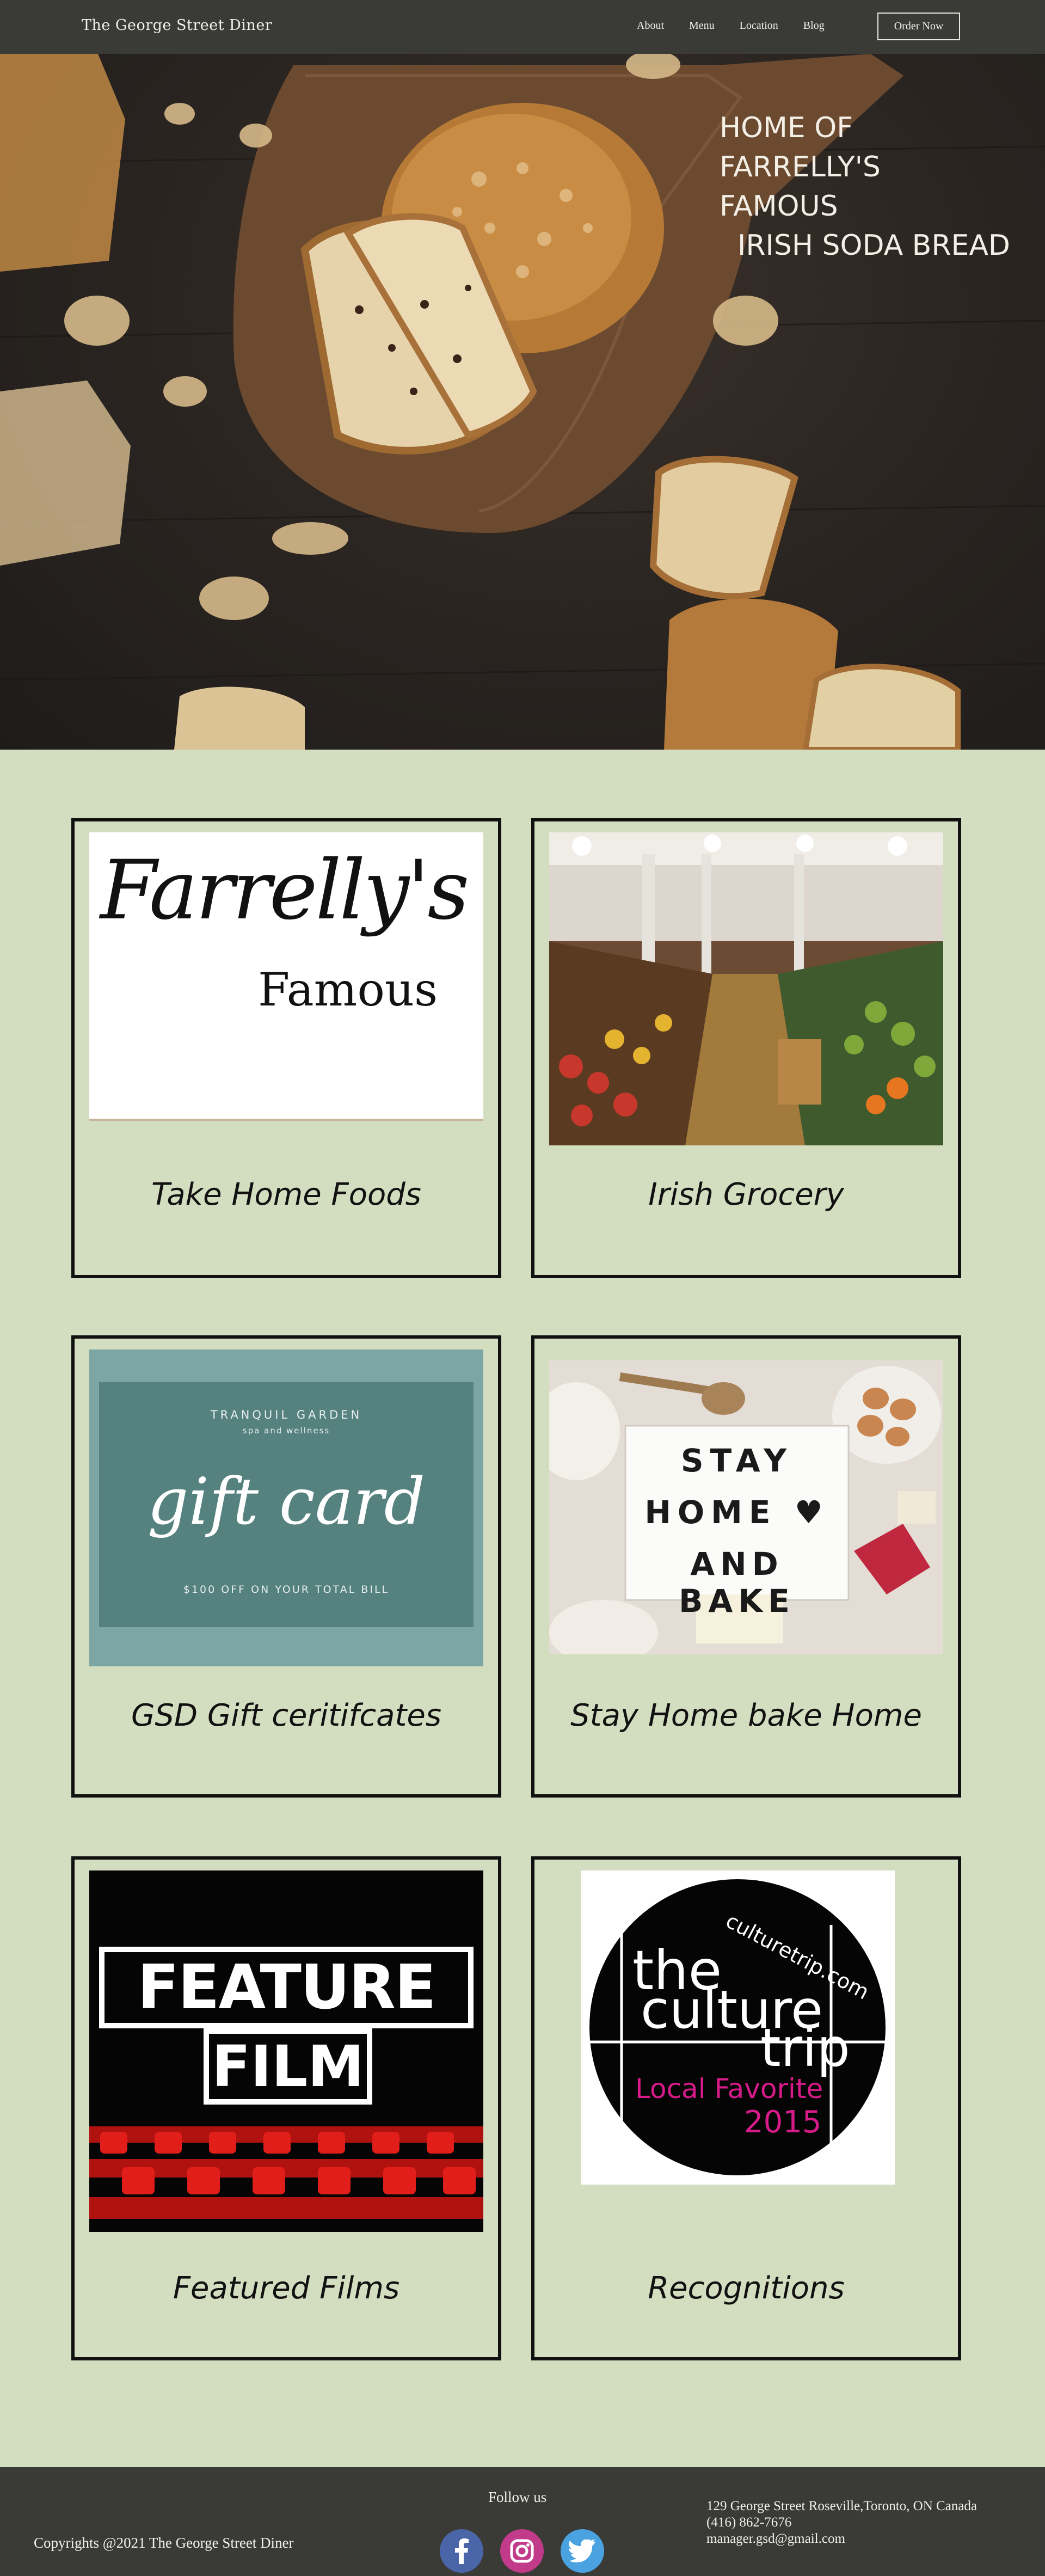  What do you see at coordinates (284, 890) in the screenshot?
I see `logo-script-text: Farrelly's` at bounding box center [284, 890].